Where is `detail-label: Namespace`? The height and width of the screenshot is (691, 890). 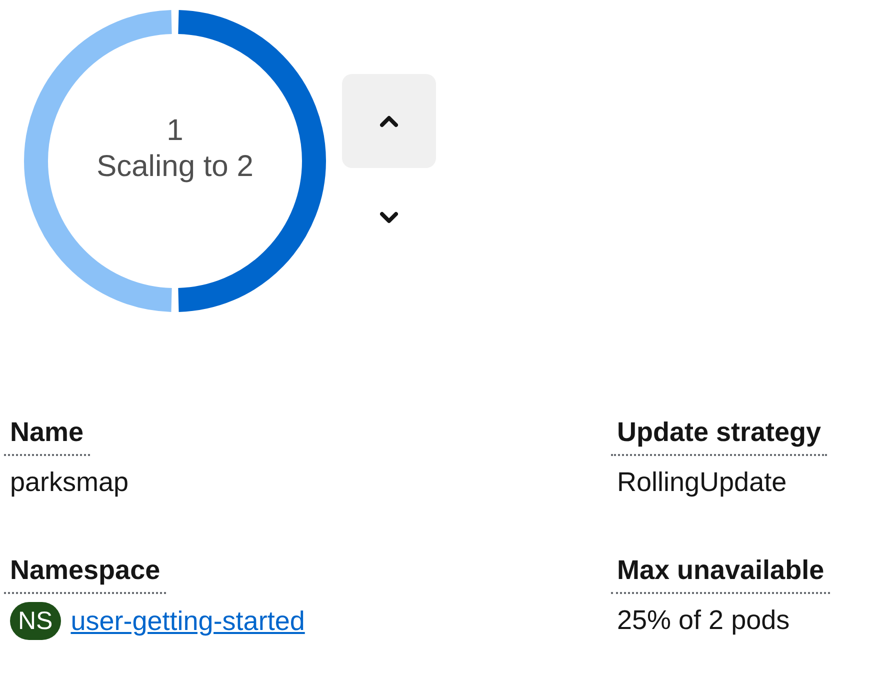 detail-label: Namespace is located at coordinates (85, 573).